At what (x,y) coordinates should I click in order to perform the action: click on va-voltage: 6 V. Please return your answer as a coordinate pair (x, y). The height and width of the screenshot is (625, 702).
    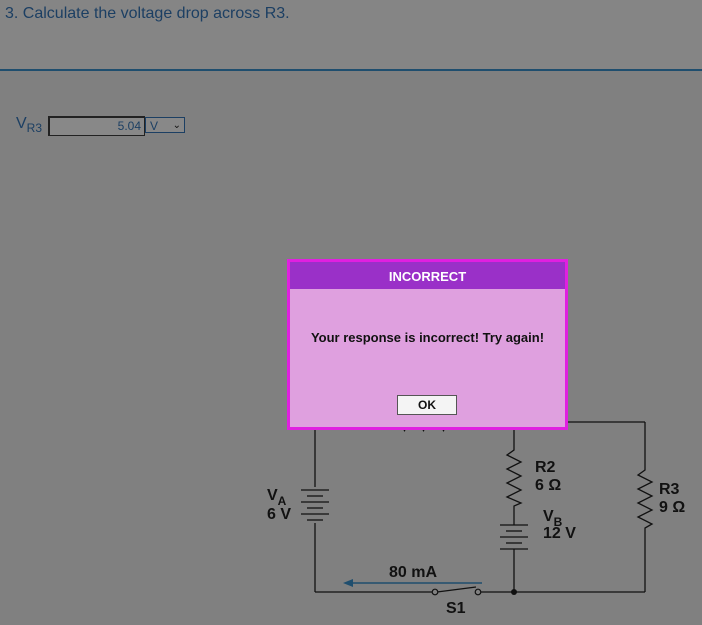
    Looking at the image, I should click on (279, 514).